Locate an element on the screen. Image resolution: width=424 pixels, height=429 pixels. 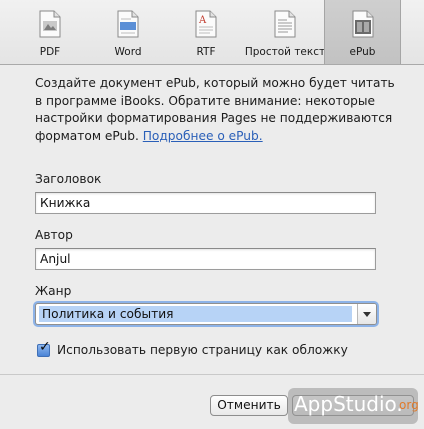
genre-select: Политика и события is located at coordinates (206, 314).